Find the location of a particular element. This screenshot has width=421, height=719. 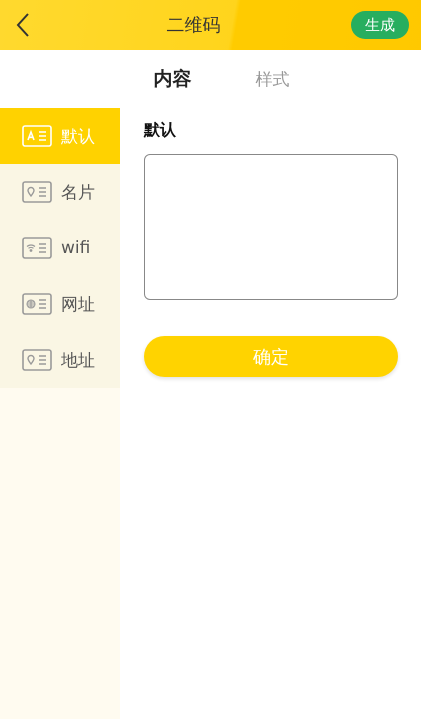

sidebar-item: 名片 is located at coordinates (60, 192).